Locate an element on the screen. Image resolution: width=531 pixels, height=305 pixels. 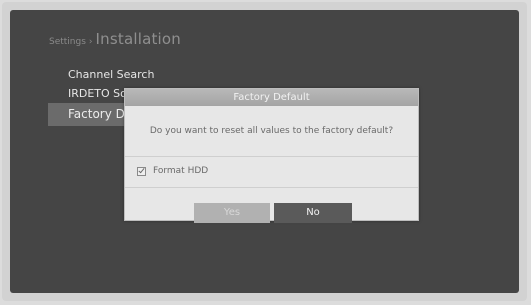
dialog-title: Factory Default is located at coordinates (271, 97).